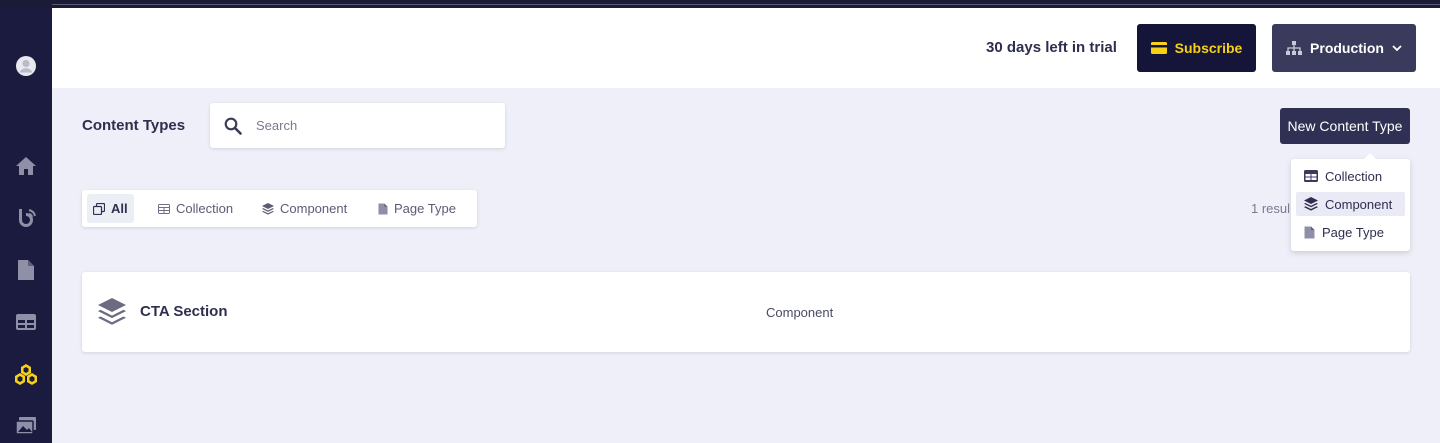 This screenshot has width=1440, height=443. I want to click on menu-item-label: Component, so click(1359, 204).